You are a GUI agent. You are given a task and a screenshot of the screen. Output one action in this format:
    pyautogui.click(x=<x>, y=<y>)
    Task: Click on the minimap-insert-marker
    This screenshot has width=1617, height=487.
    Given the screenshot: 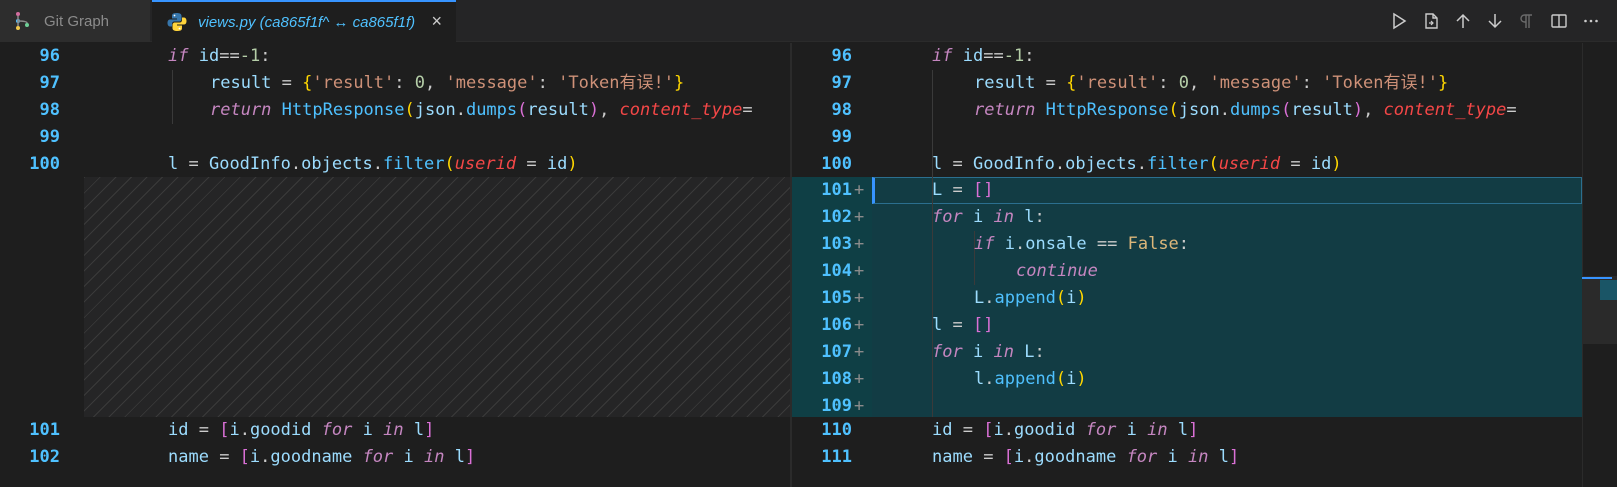 What is the action you would take?
    pyautogui.click(x=1608, y=290)
    